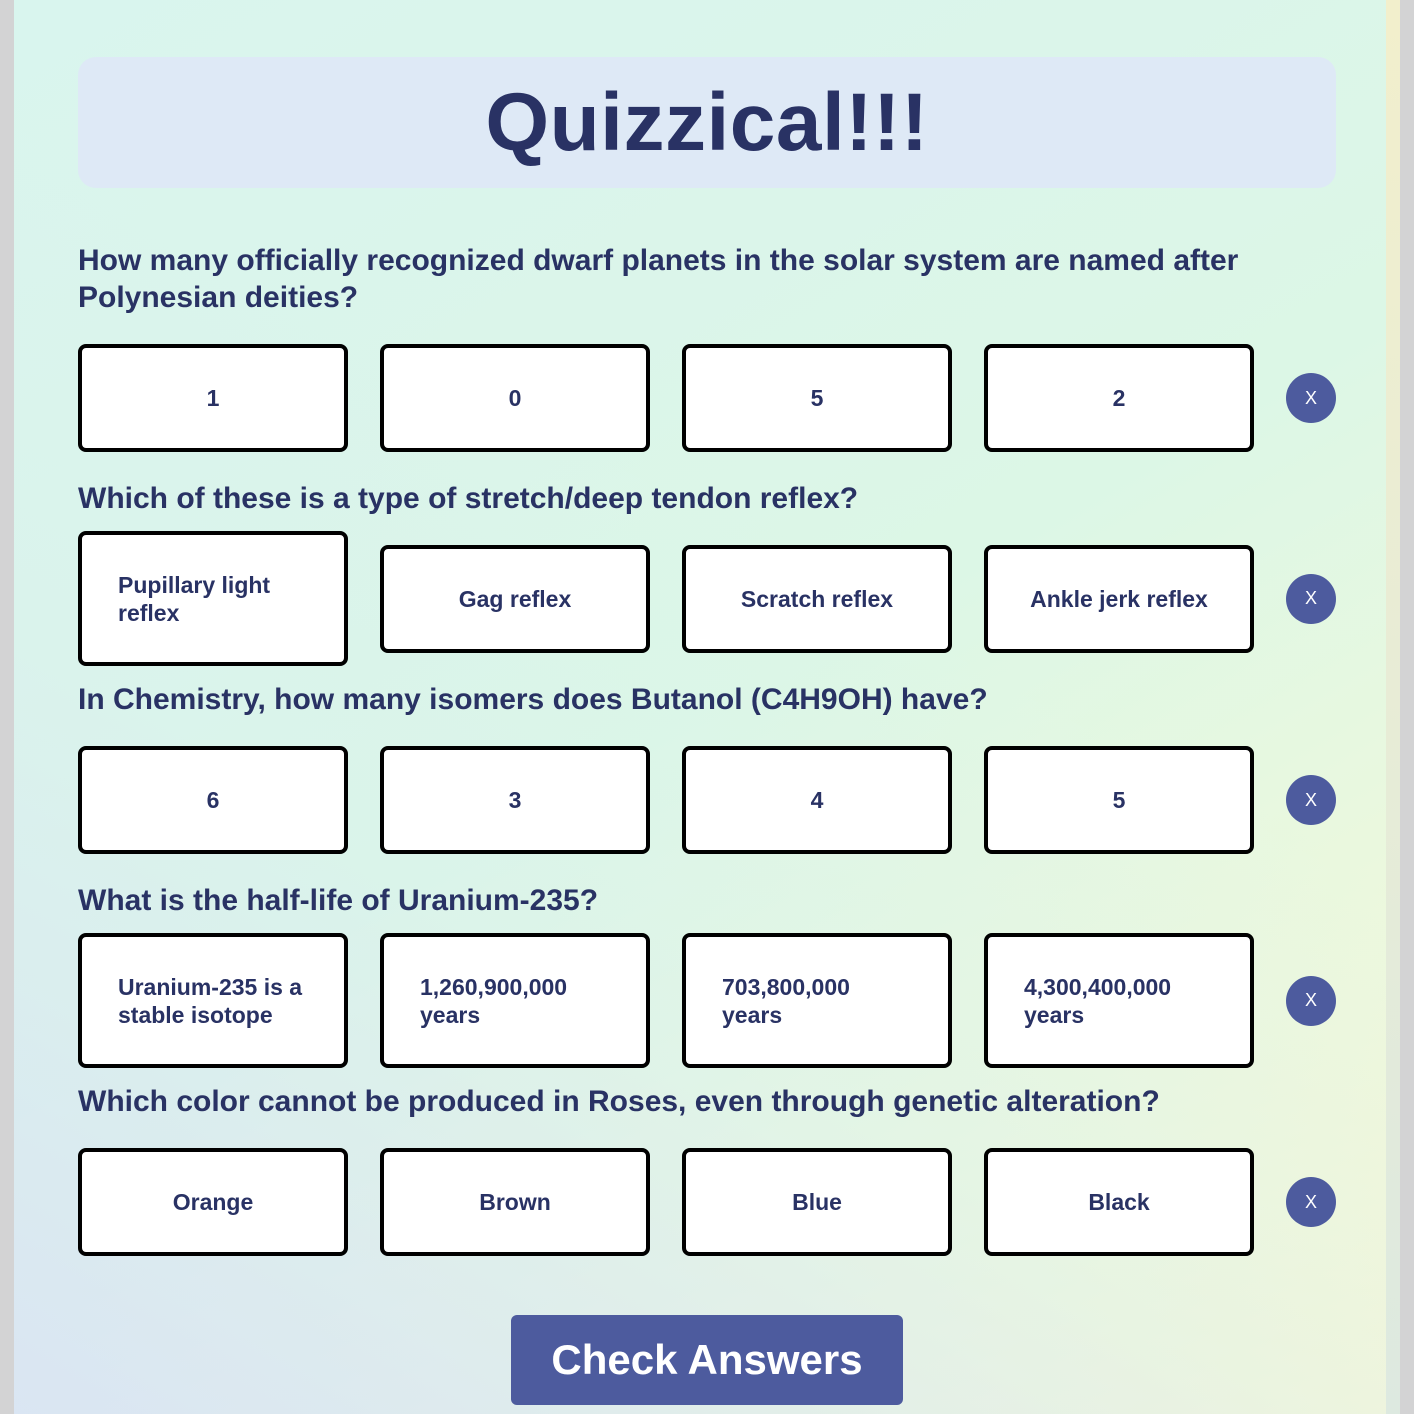 The width and height of the screenshot is (1414, 1414). Describe the element at coordinates (213, 800) in the screenshot. I see `answer-option: 6` at that location.